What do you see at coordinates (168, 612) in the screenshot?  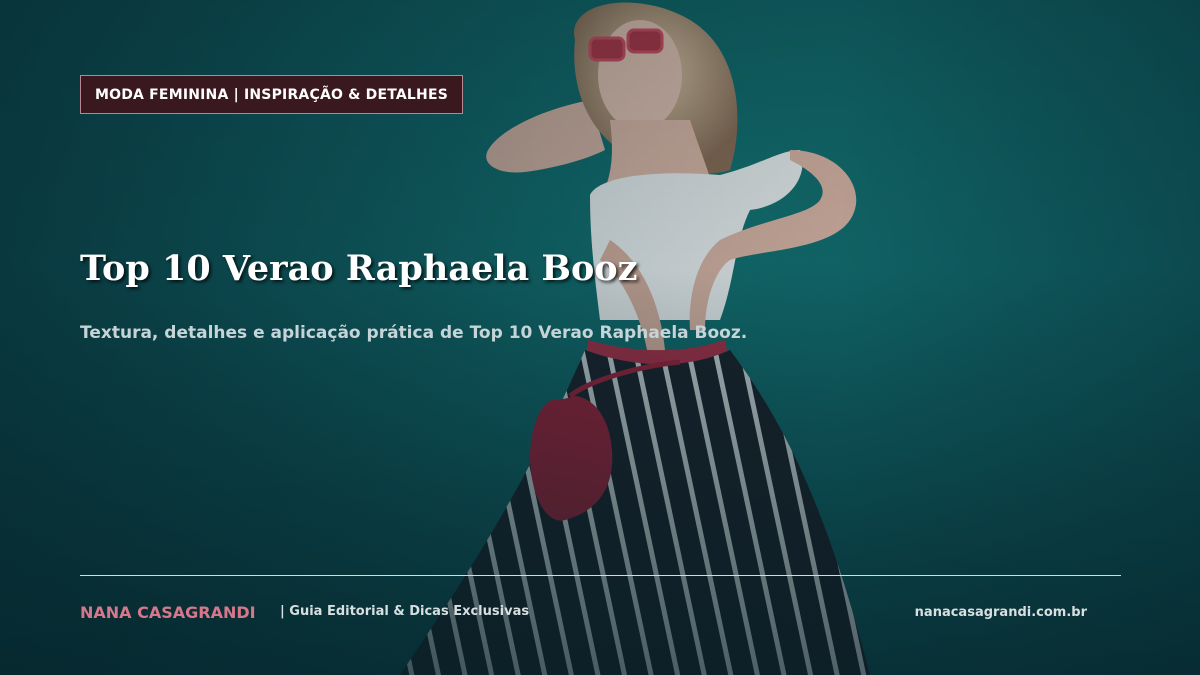 I see `brand-name: NANA CASAGRANDI` at bounding box center [168, 612].